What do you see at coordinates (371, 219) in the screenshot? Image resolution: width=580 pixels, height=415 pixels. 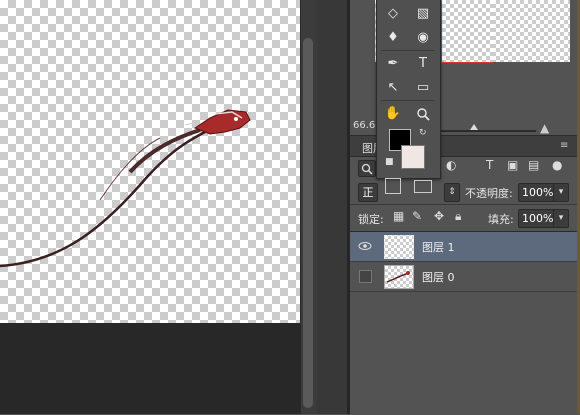 I see `lock-label: 锁定:` at bounding box center [371, 219].